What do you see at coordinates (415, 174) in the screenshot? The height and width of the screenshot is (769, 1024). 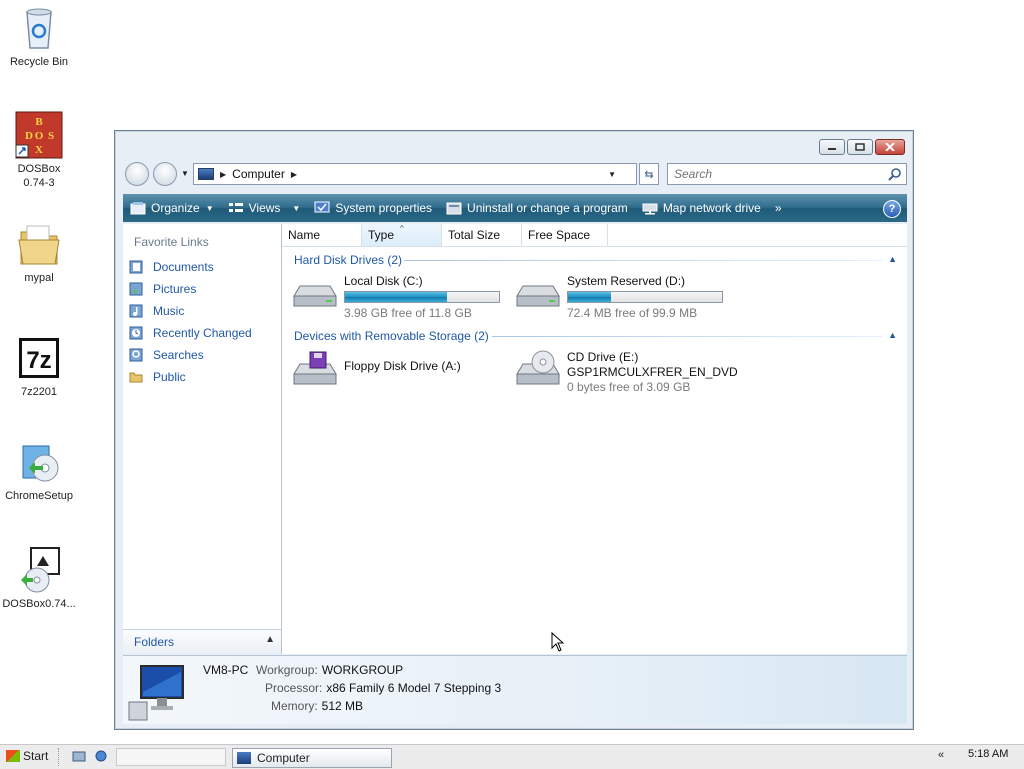 I see `address-bar: ▶ Computer ▶ ▼` at bounding box center [415, 174].